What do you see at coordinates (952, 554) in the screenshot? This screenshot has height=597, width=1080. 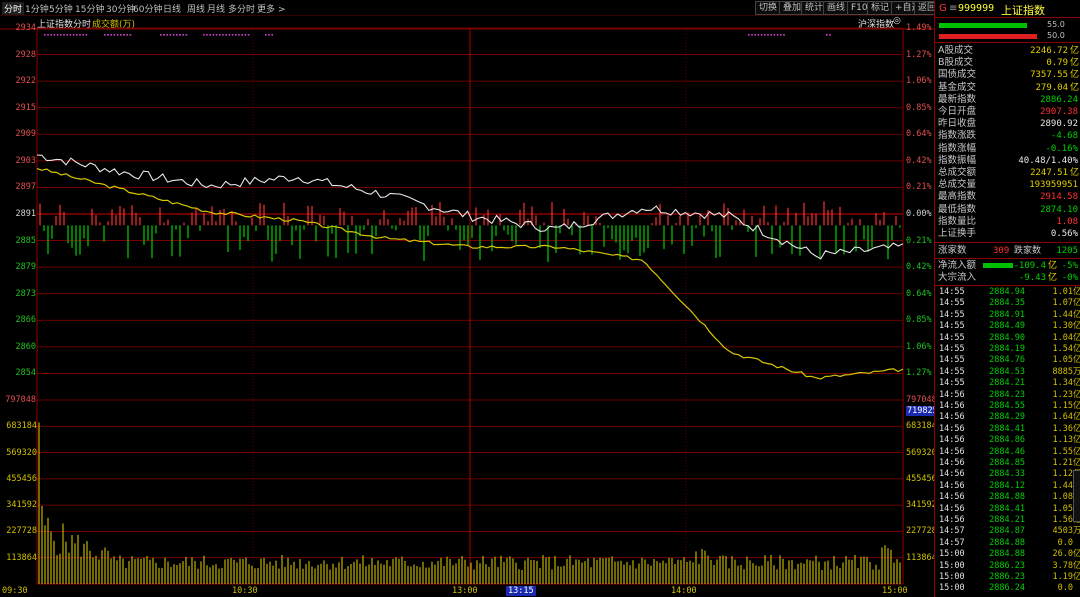 I see `tick-time: 15:00` at bounding box center [952, 554].